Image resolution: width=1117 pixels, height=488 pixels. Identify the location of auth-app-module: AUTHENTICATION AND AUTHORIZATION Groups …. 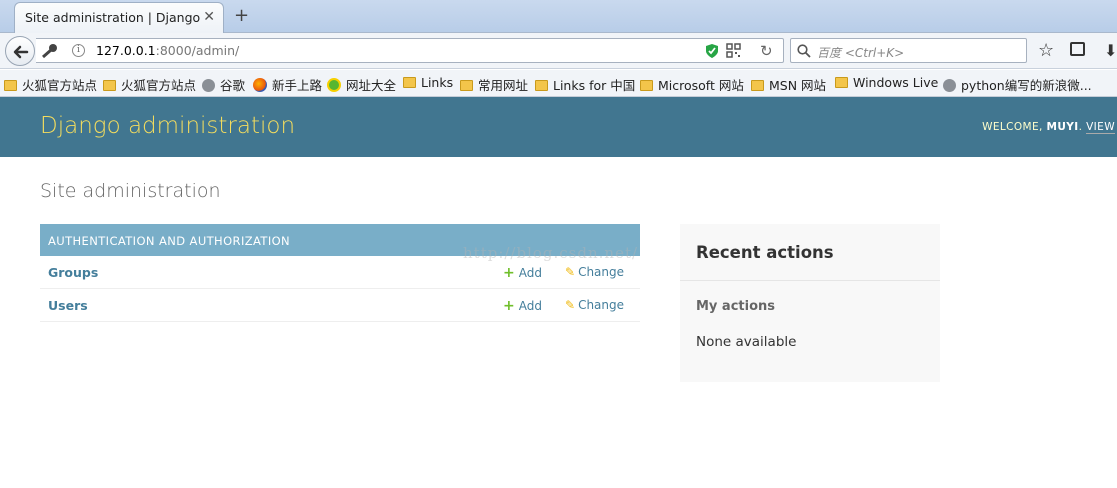
(340, 273).